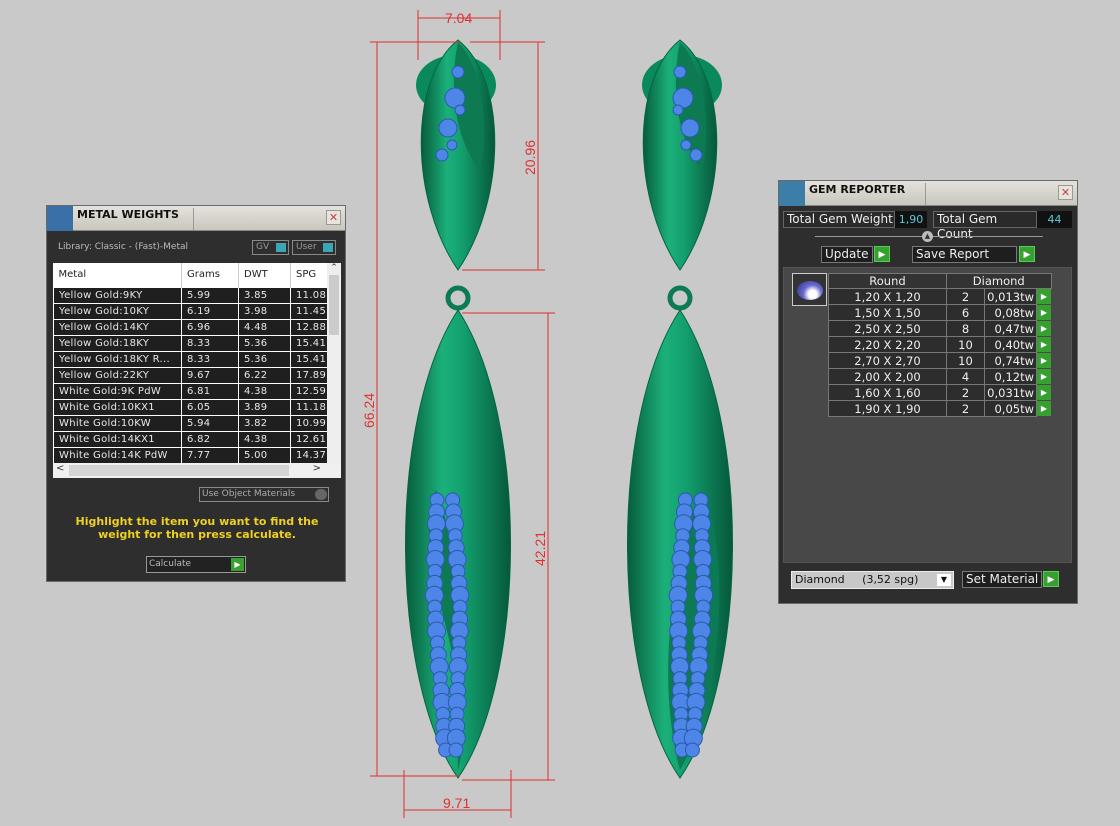 Image resolution: width=1120 pixels, height=826 pixels. Describe the element at coordinates (128, 214) in the screenshot. I see `panel-title: METAL WEIGHTS` at that location.